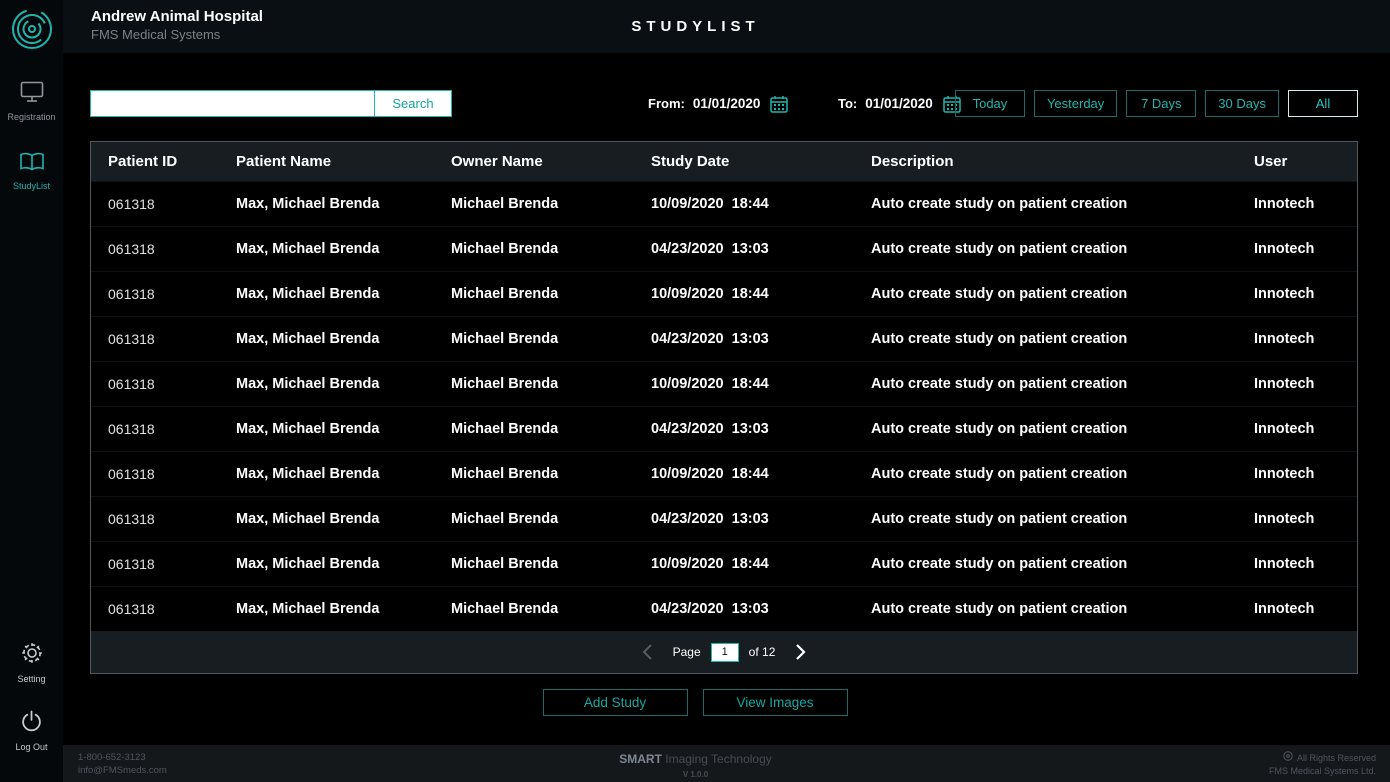 This screenshot has height=782, width=1390. I want to click on page-prev-icon, so click(648, 652).